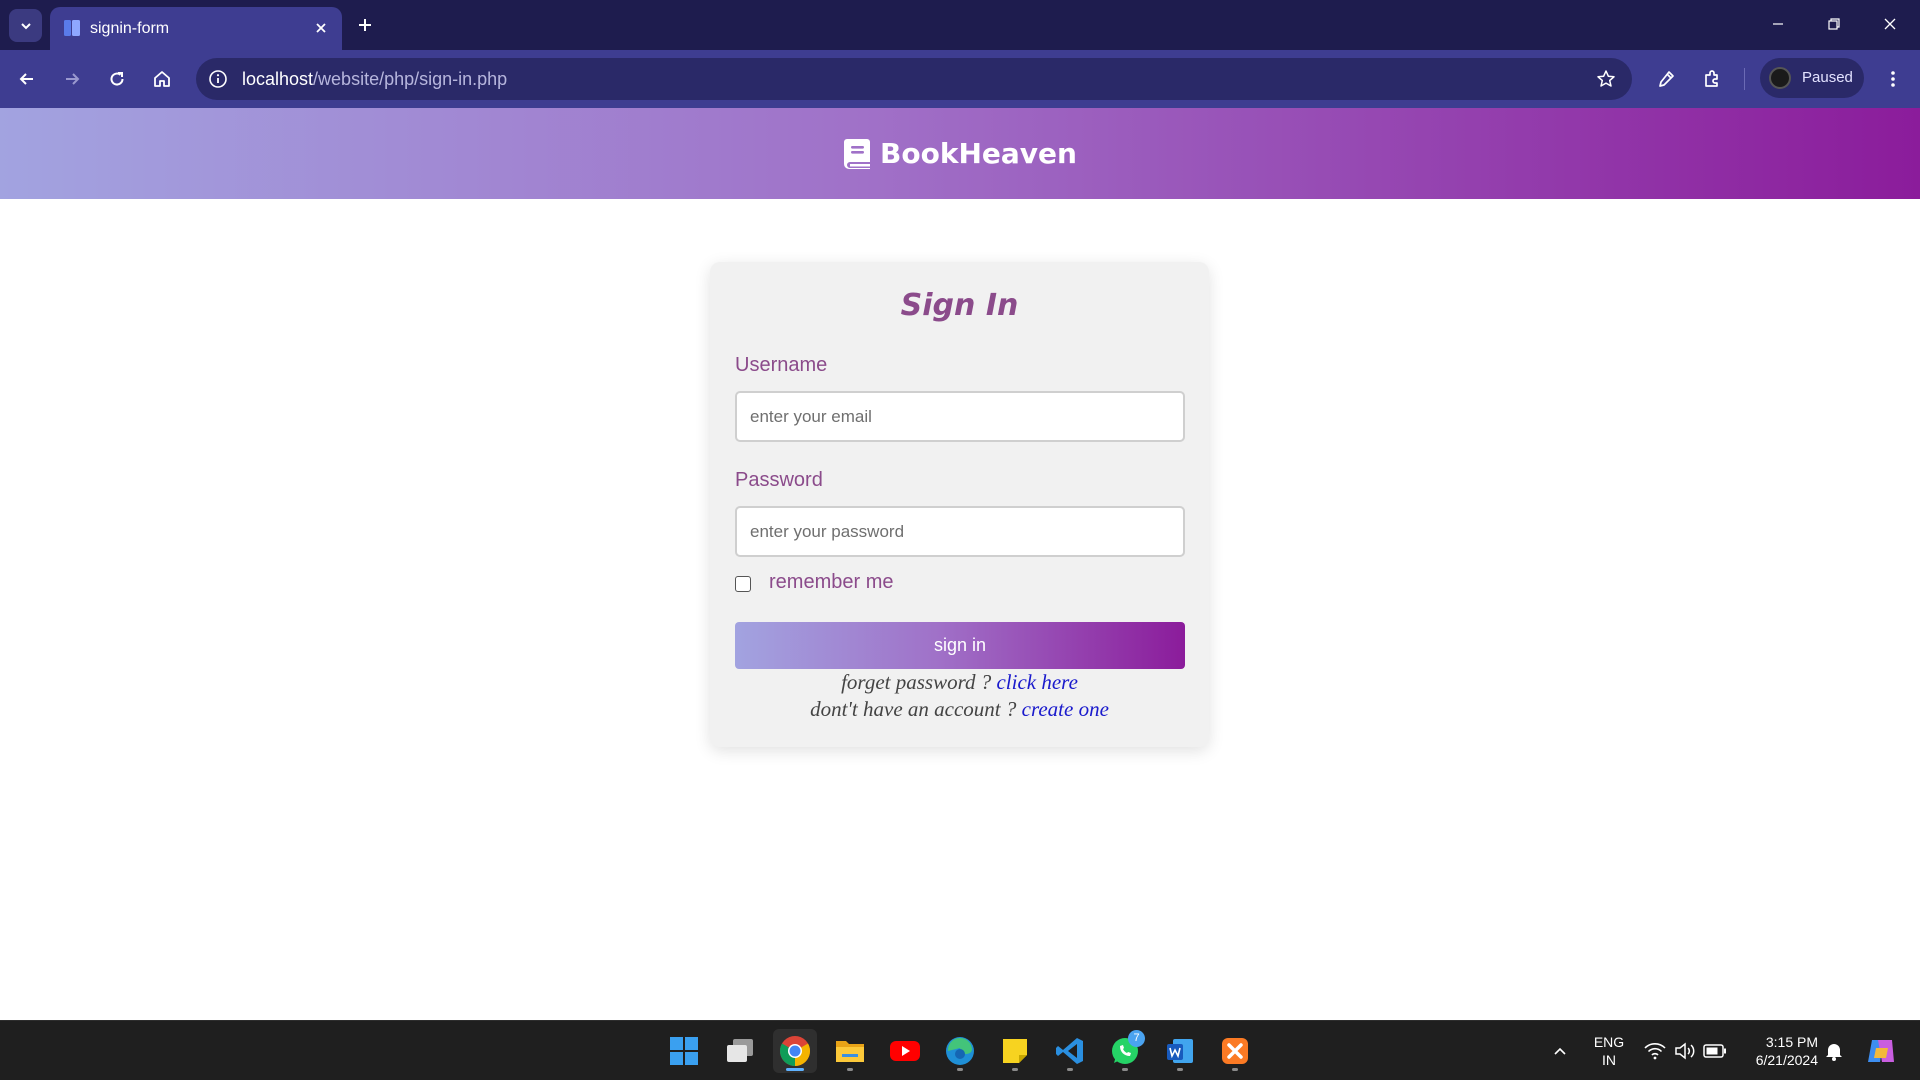  I want to click on favicon-book-icon, so click(72, 28).